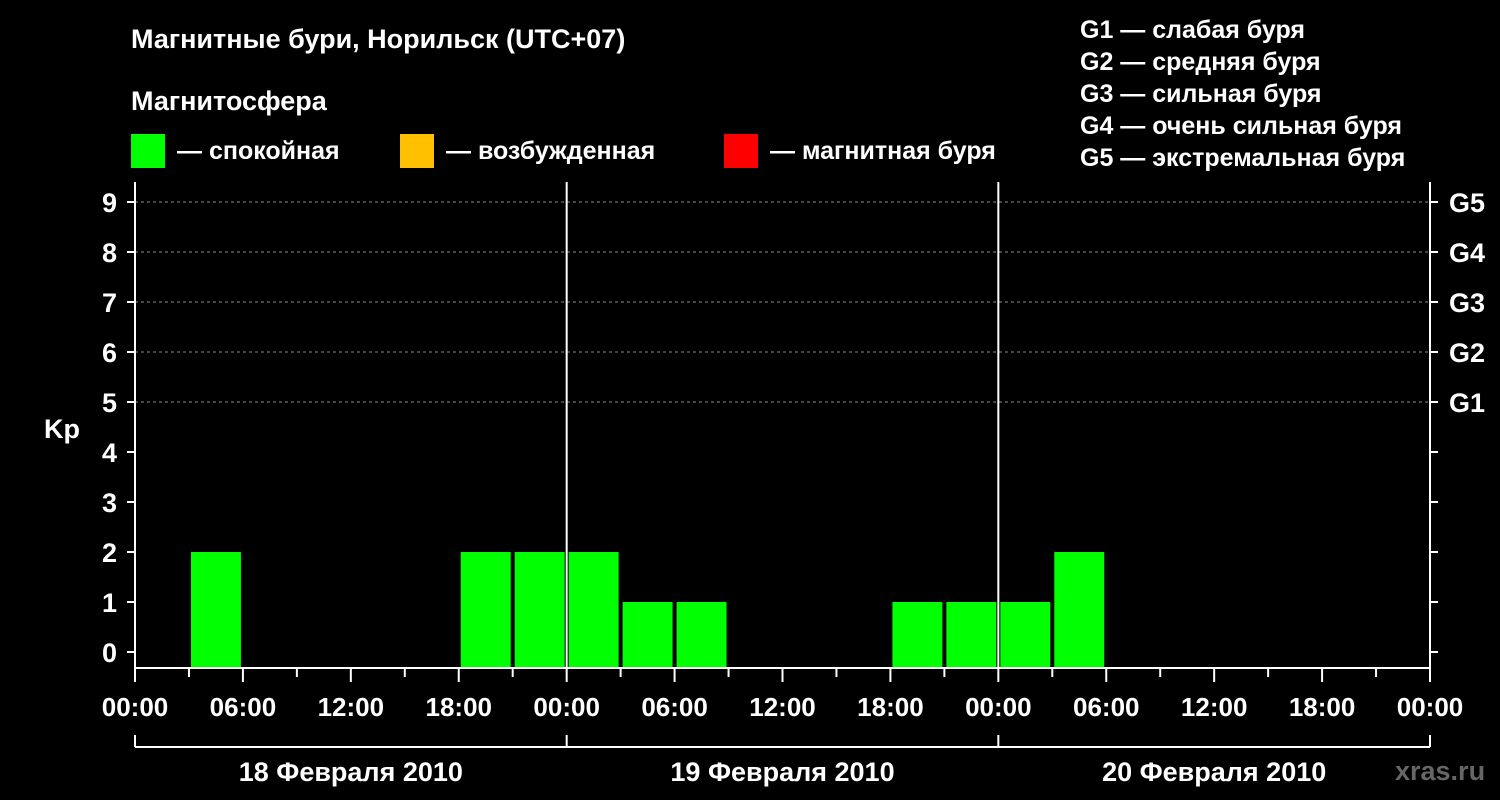 The height and width of the screenshot is (800, 1500). What do you see at coordinates (1467, 203) in the screenshot?
I see `g-tick-label: G5` at bounding box center [1467, 203].